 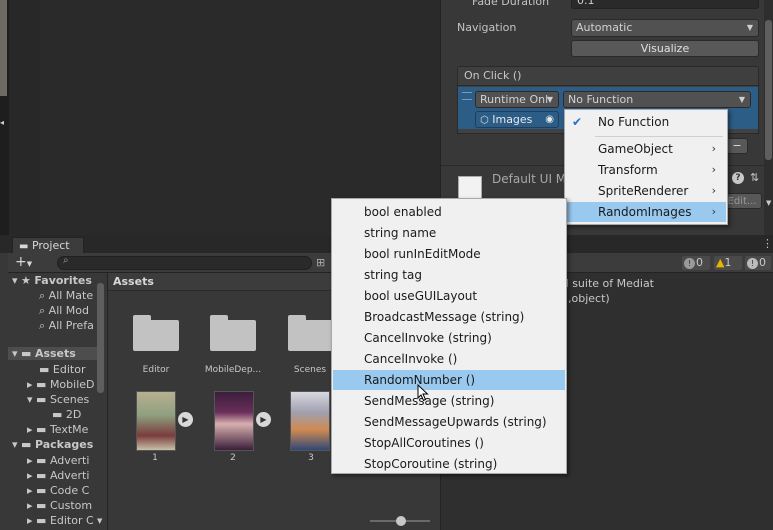 I want to click on object-field: ⬡ Images ◉, so click(x=517, y=119).